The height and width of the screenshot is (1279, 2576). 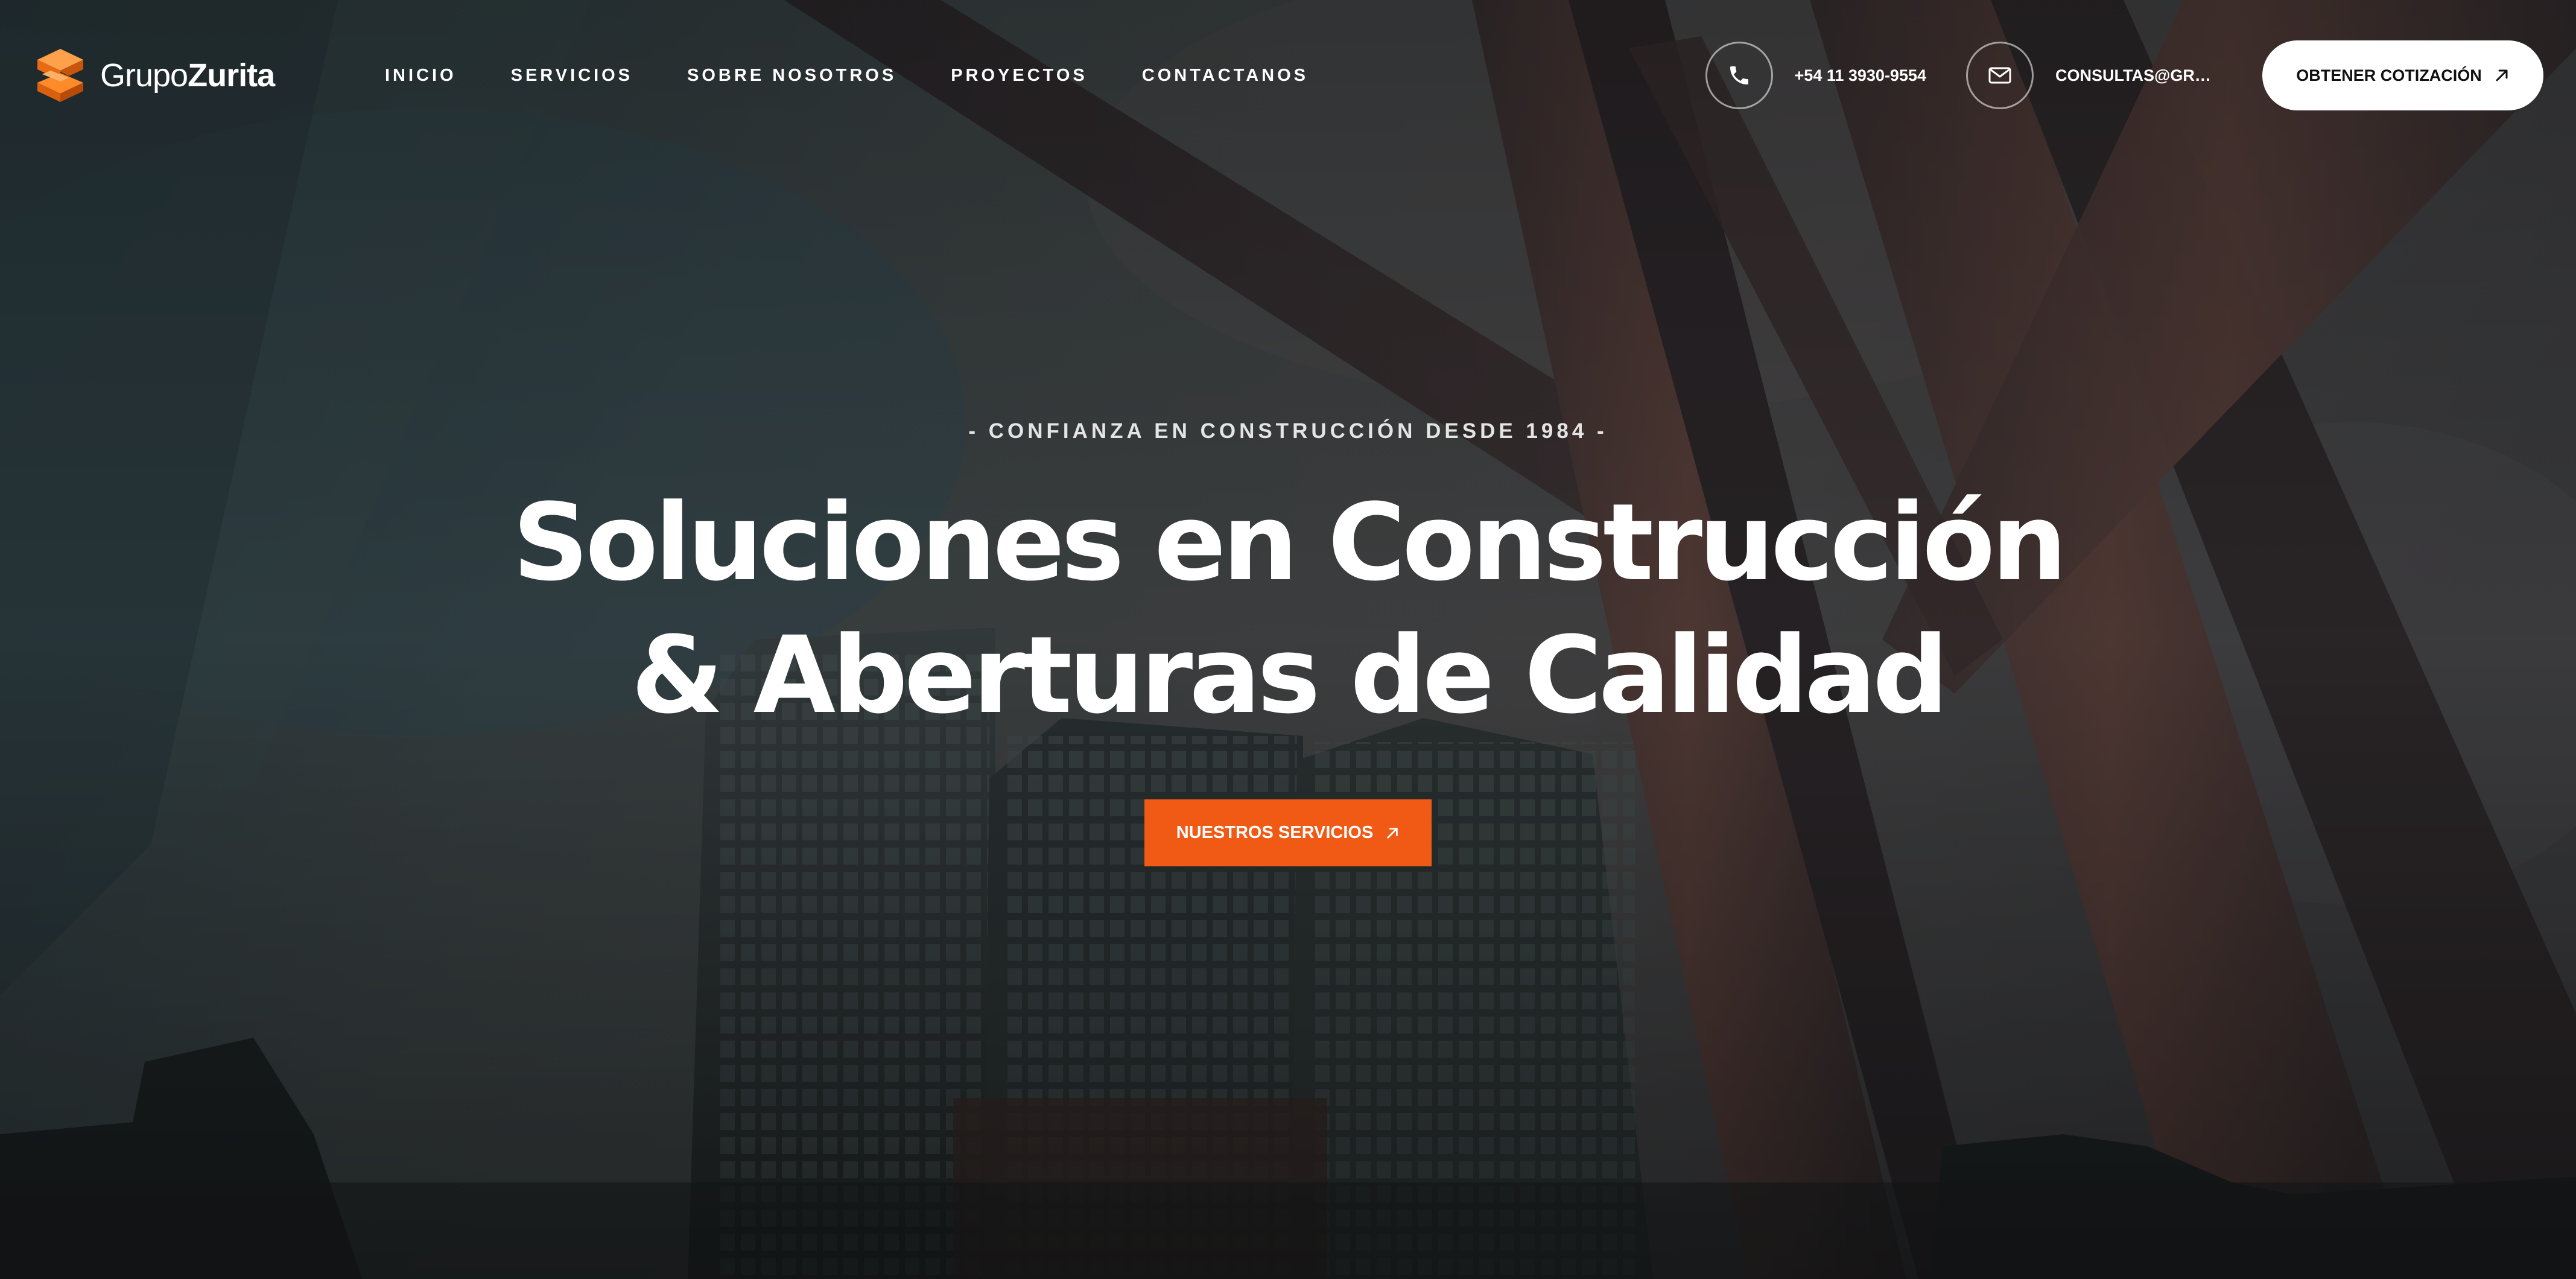 What do you see at coordinates (572, 76) in the screenshot?
I see `nav-item-servicios: SERVICIOS` at bounding box center [572, 76].